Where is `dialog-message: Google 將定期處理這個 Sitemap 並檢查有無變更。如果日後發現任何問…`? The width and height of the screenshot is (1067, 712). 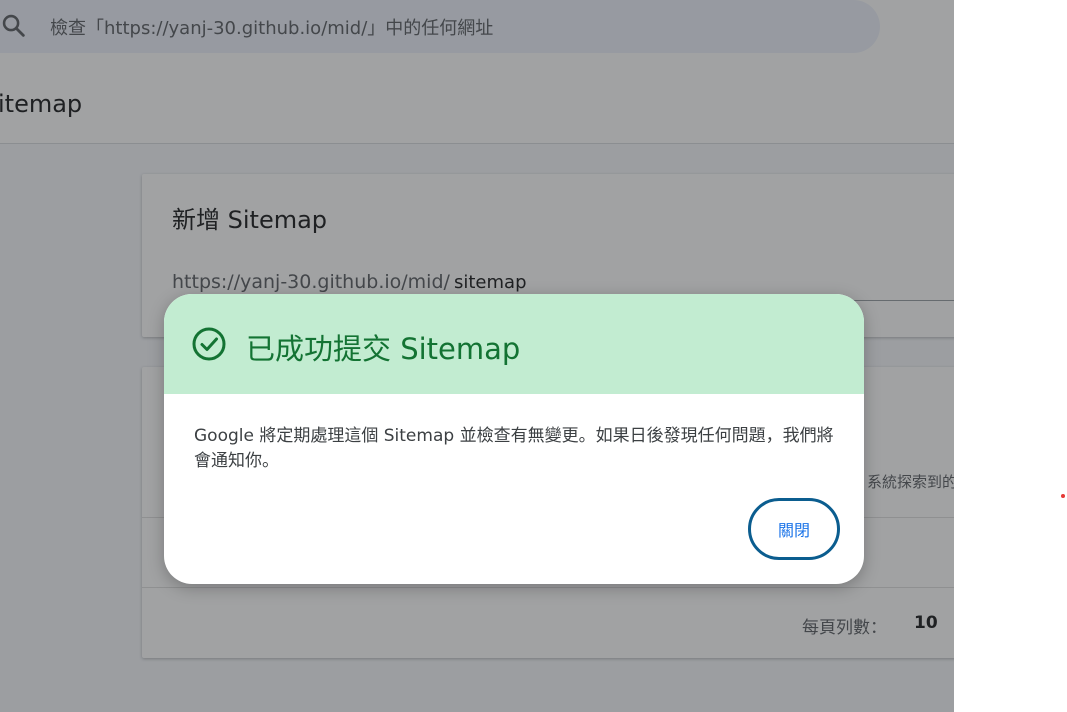 dialog-message: Google 將定期處理這個 Sitemap 並檢查有無變更。如果日後發現任何問… is located at coordinates (514, 448).